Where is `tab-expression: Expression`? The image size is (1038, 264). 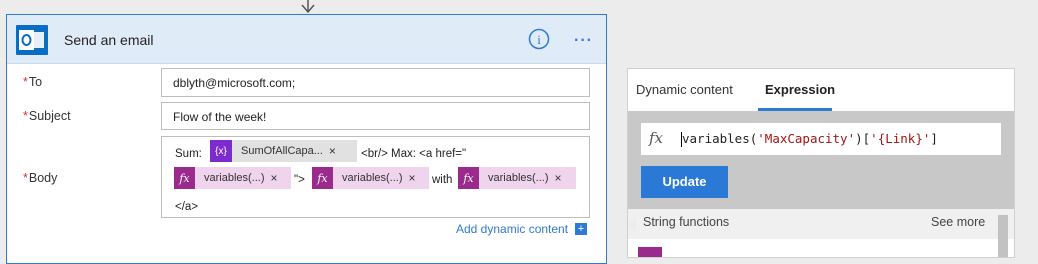 tab-expression: Expression is located at coordinates (800, 89).